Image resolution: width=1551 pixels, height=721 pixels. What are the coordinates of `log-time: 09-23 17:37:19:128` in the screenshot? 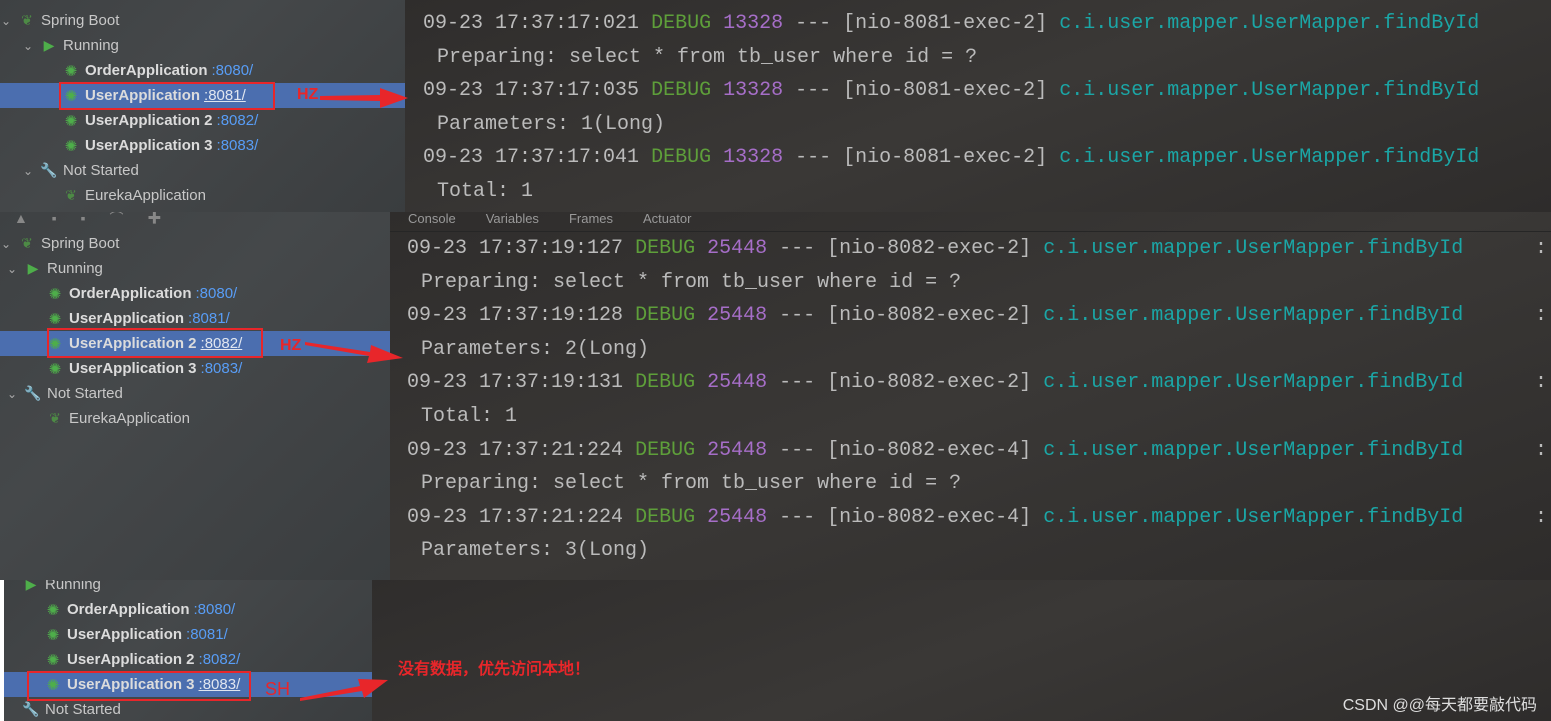 It's located at (515, 316).